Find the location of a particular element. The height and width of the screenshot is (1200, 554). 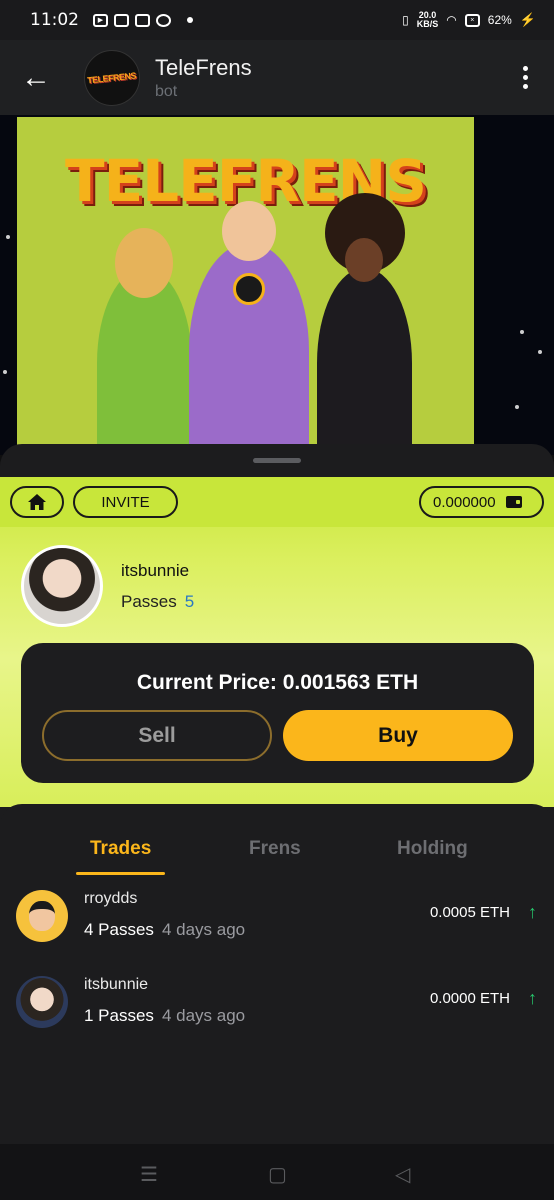

back-arrow-icon: ← is located at coordinates (36, 78).